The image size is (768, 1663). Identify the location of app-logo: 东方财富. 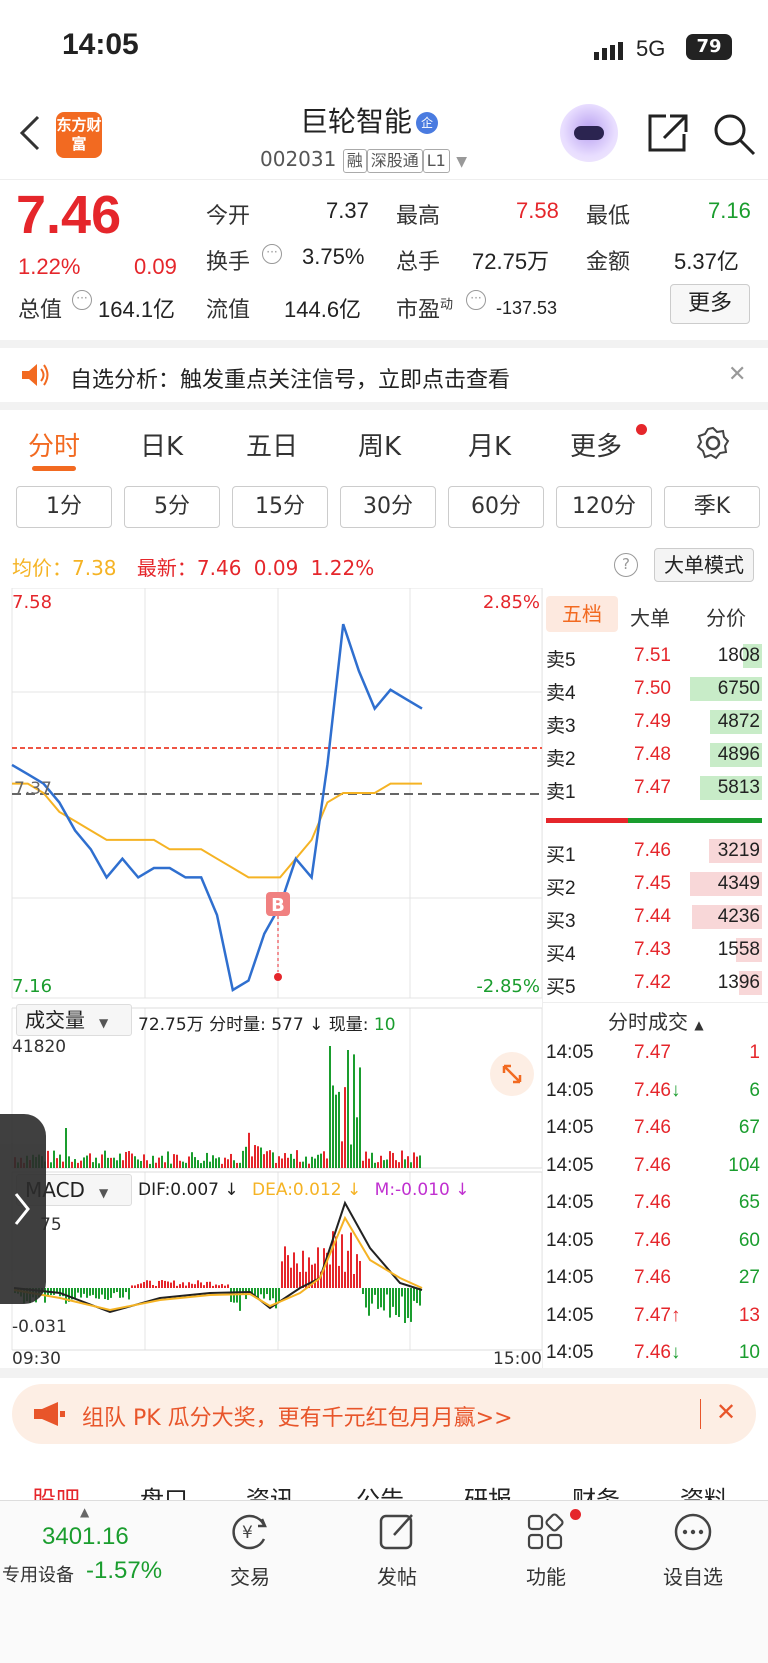
(79, 135).